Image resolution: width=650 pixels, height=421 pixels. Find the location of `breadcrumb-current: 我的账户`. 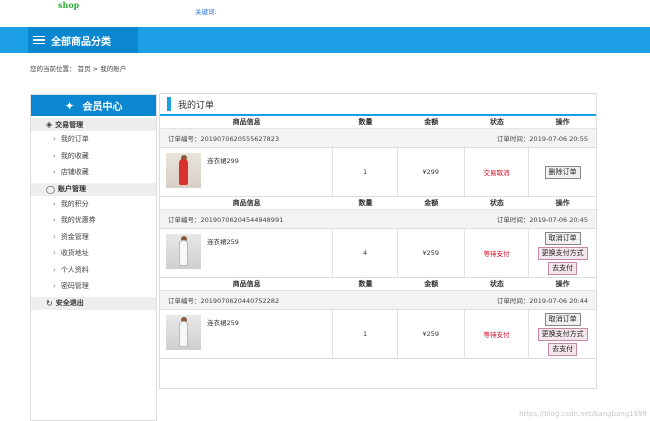

breadcrumb-current: 我的账户 is located at coordinates (113, 69).